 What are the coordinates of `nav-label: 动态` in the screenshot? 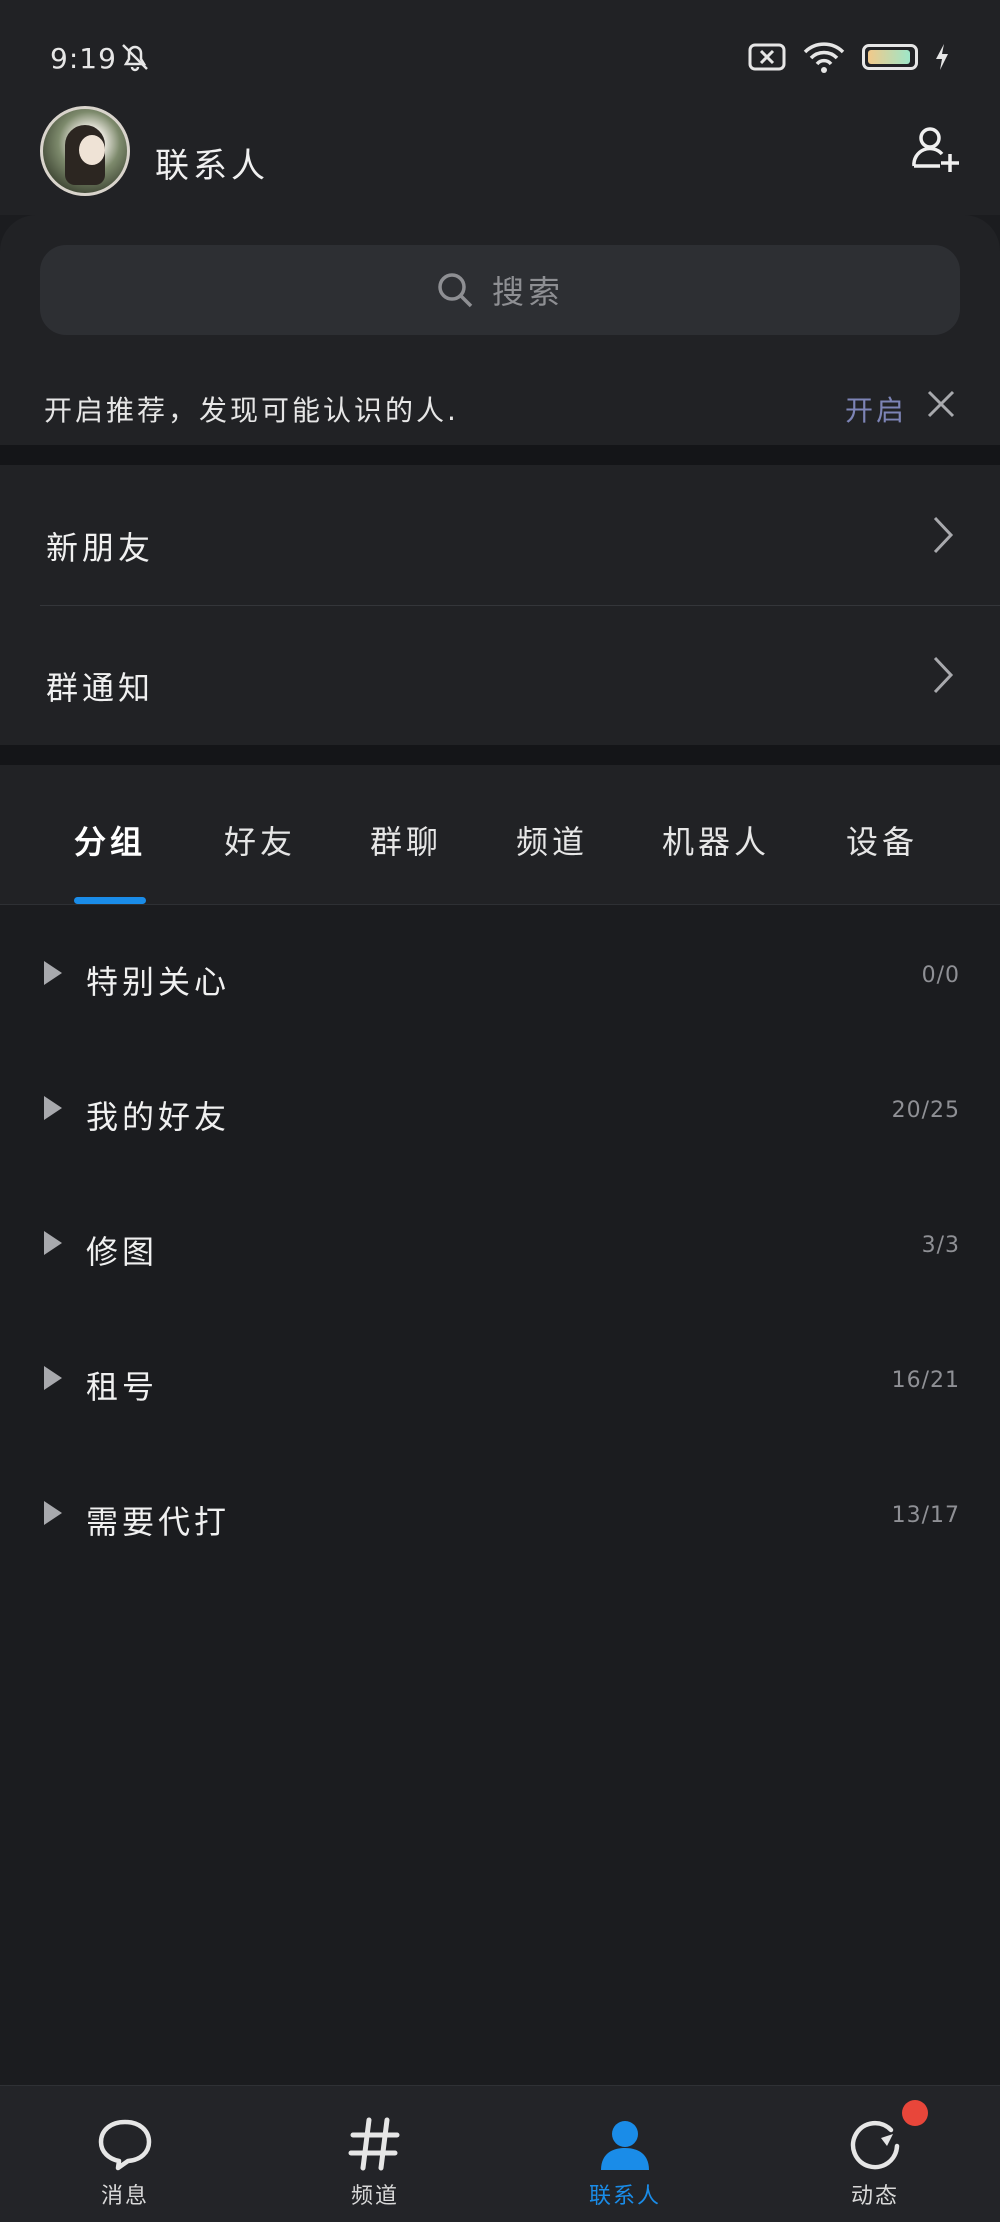 It's located at (874, 2196).